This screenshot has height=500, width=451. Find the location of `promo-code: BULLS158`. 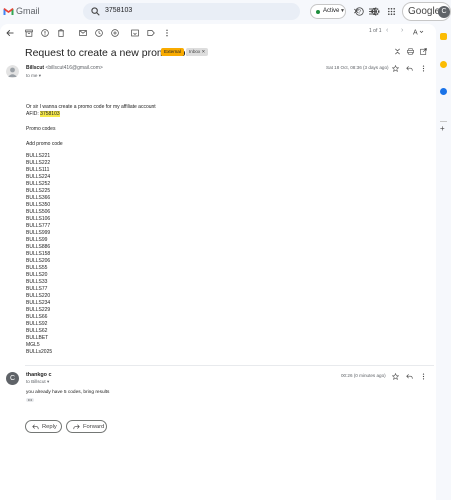

promo-code: BULLS158 is located at coordinates (38, 254).